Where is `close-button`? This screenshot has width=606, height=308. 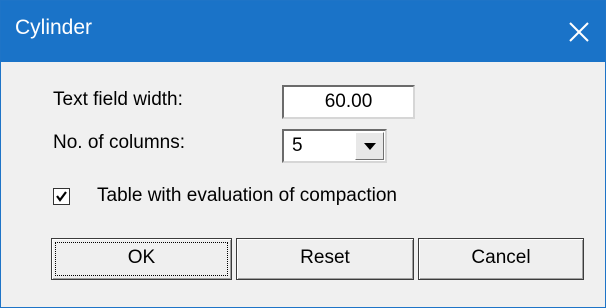
close-button is located at coordinates (579, 31).